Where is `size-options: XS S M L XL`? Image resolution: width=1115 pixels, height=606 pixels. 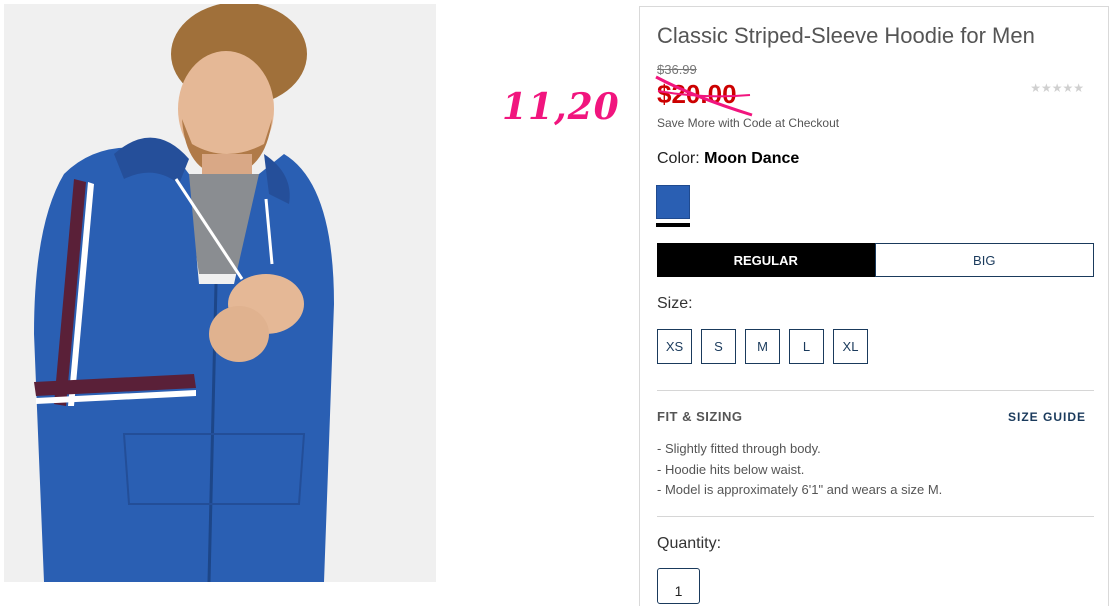
size-options: XS S M L XL is located at coordinates (762, 346).